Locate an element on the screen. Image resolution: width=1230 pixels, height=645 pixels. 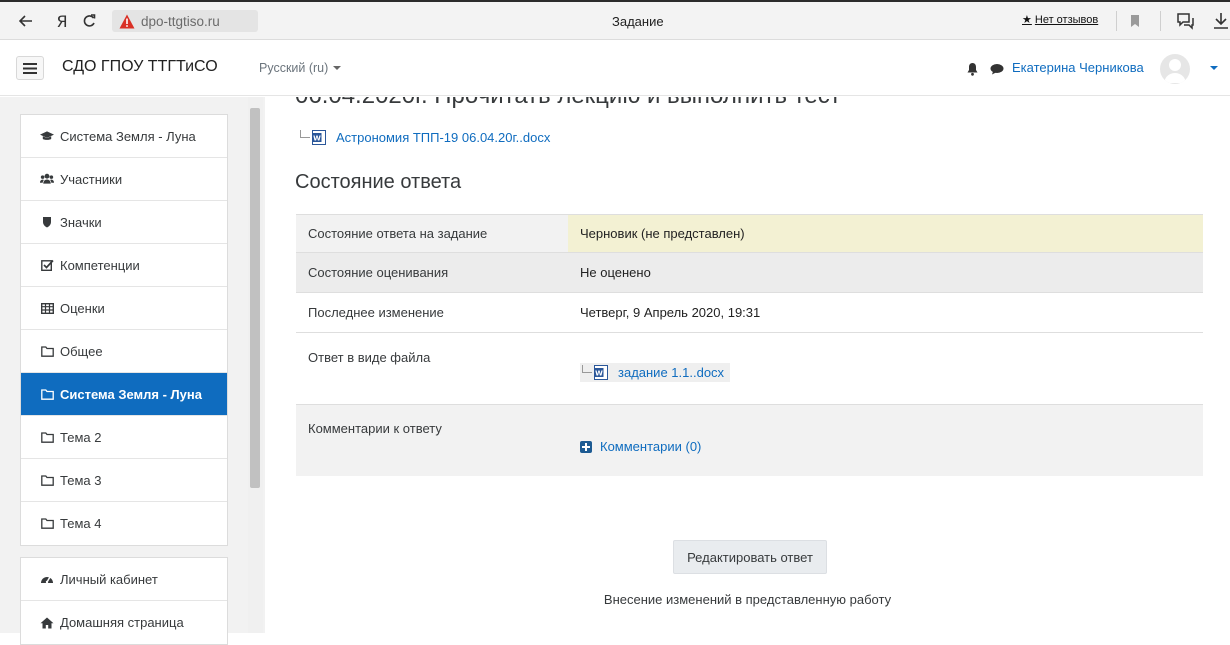
sidebar-item-topic-2: Тема 2 is located at coordinates (124, 437).